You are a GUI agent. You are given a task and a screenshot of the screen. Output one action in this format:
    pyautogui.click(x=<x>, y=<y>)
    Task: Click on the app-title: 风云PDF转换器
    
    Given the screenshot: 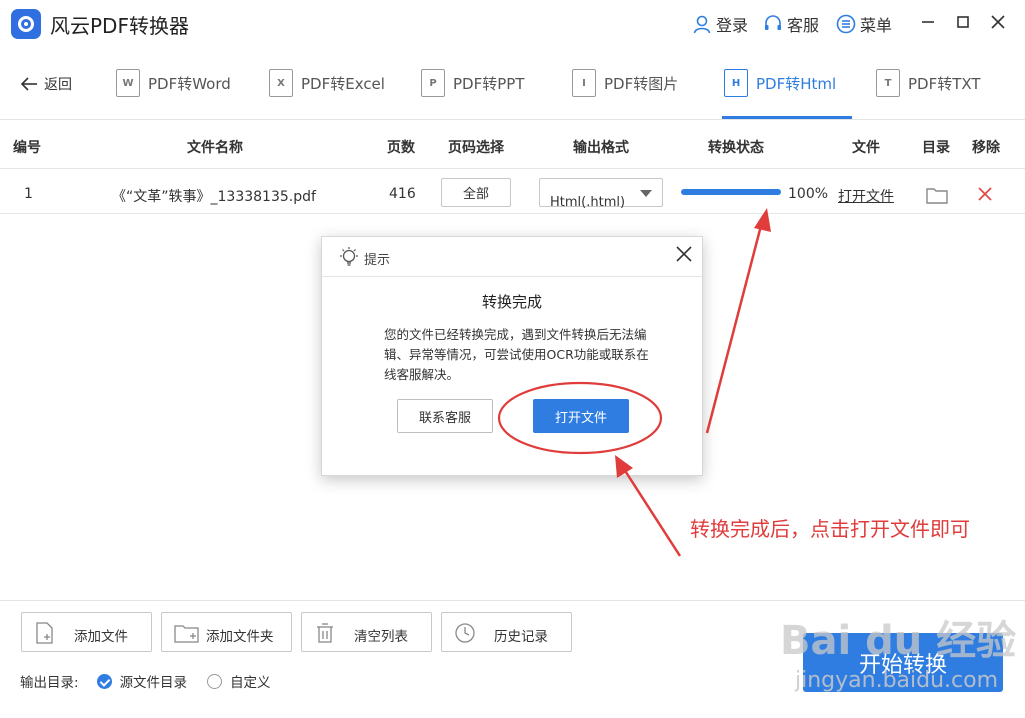 What is the action you would take?
    pyautogui.click(x=119, y=26)
    